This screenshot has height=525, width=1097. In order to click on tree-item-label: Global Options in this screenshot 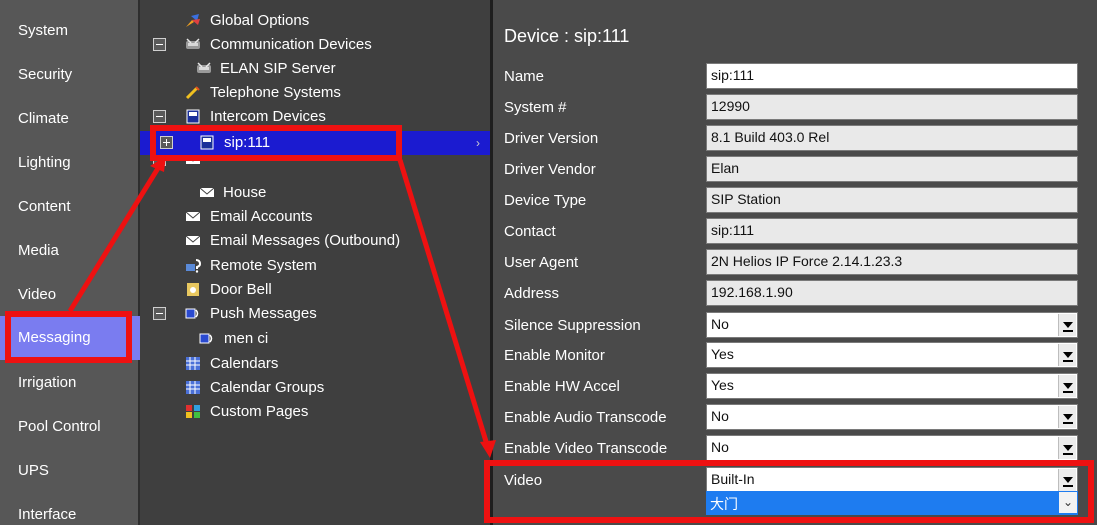, I will do `click(260, 20)`.